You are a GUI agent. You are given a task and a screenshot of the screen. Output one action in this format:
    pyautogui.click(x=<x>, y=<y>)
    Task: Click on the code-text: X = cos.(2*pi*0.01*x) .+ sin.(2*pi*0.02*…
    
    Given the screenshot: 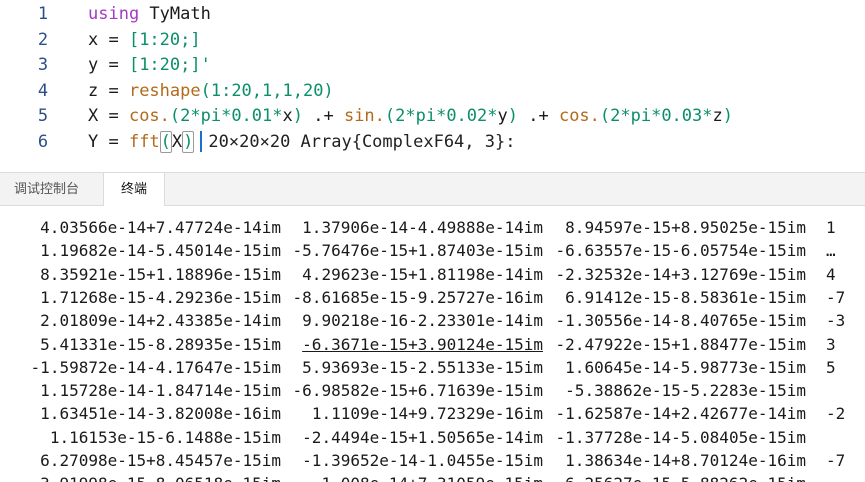 What is the action you would take?
    pyautogui.click(x=410, y=116)
    